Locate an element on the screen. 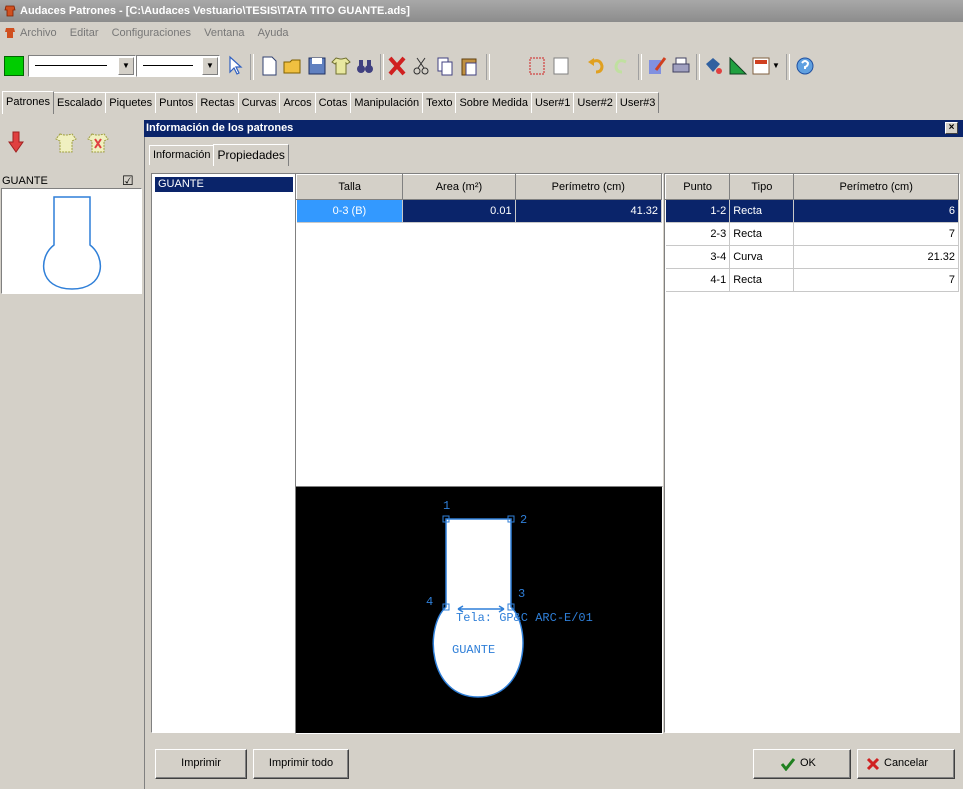  cut-icon is located at coordinates (421, 66).